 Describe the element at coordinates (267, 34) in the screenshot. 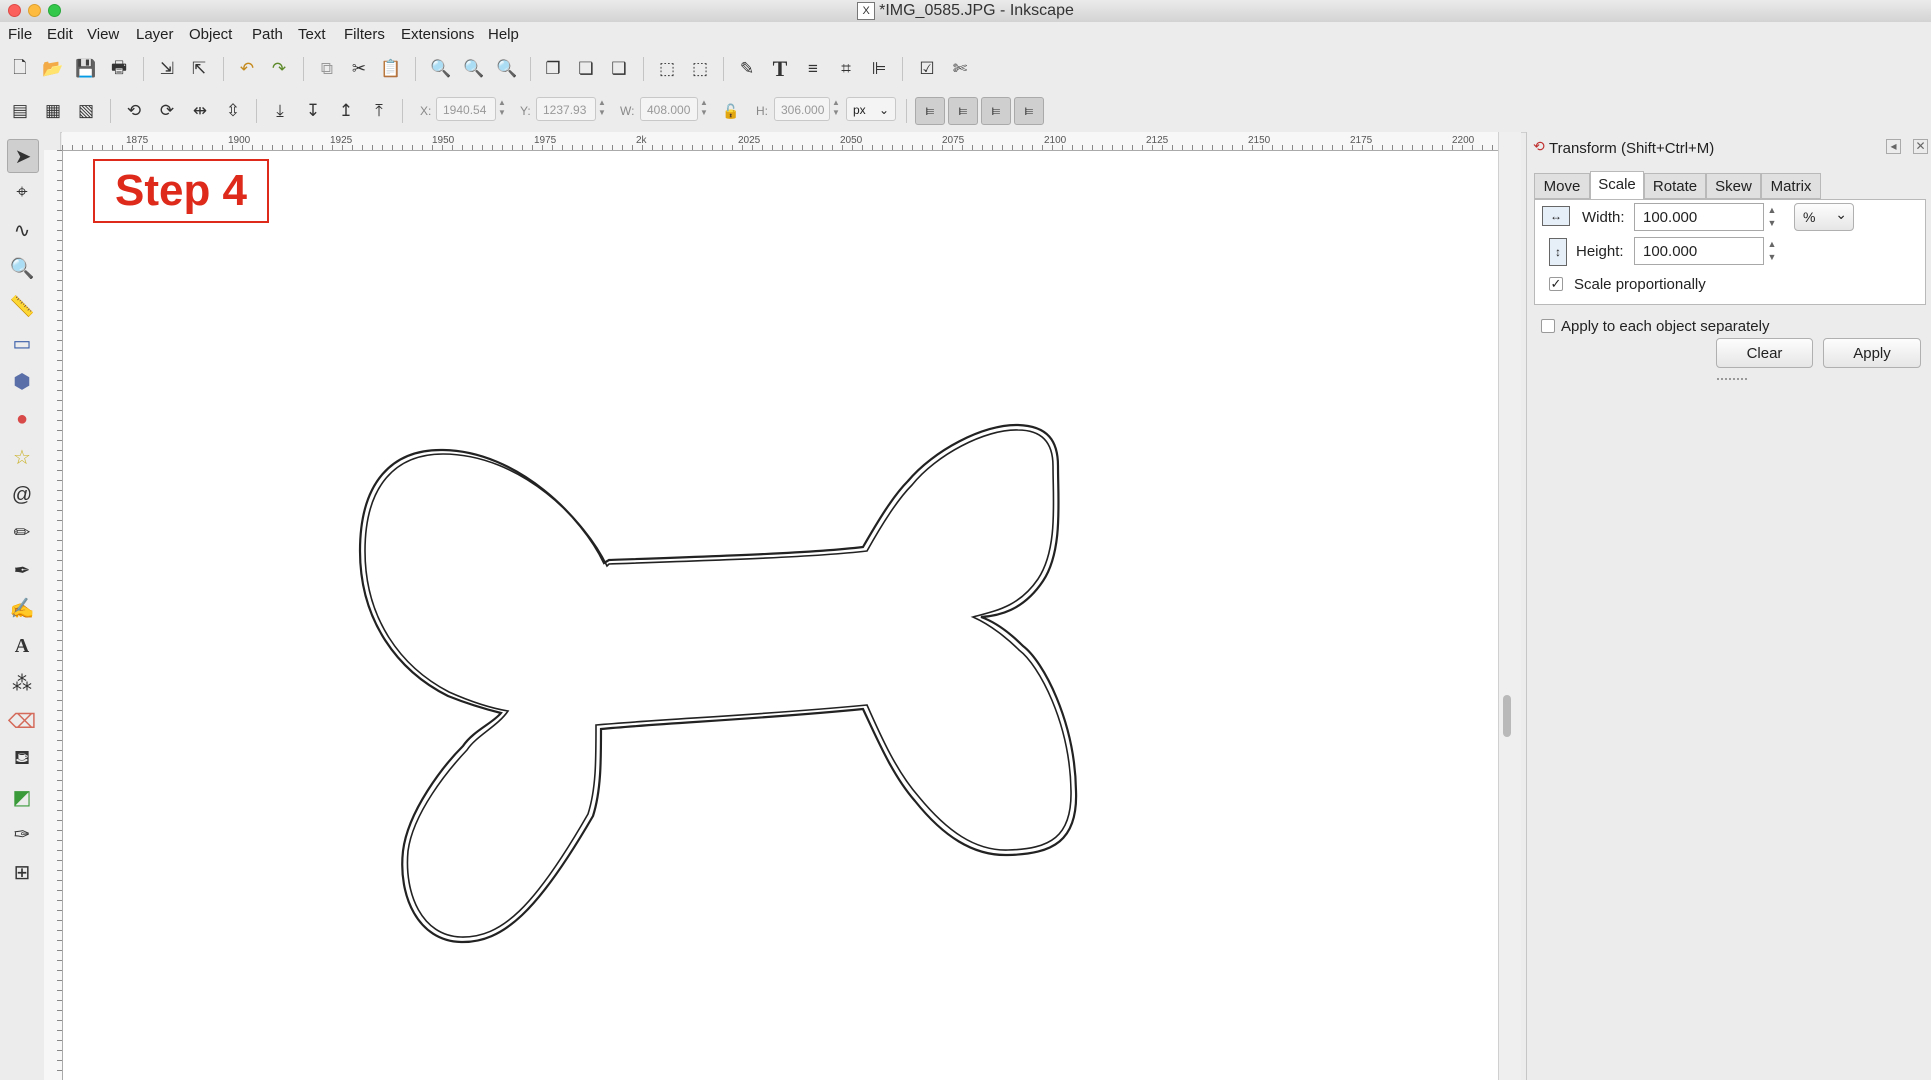

I see `menu-path: Path` at that location.